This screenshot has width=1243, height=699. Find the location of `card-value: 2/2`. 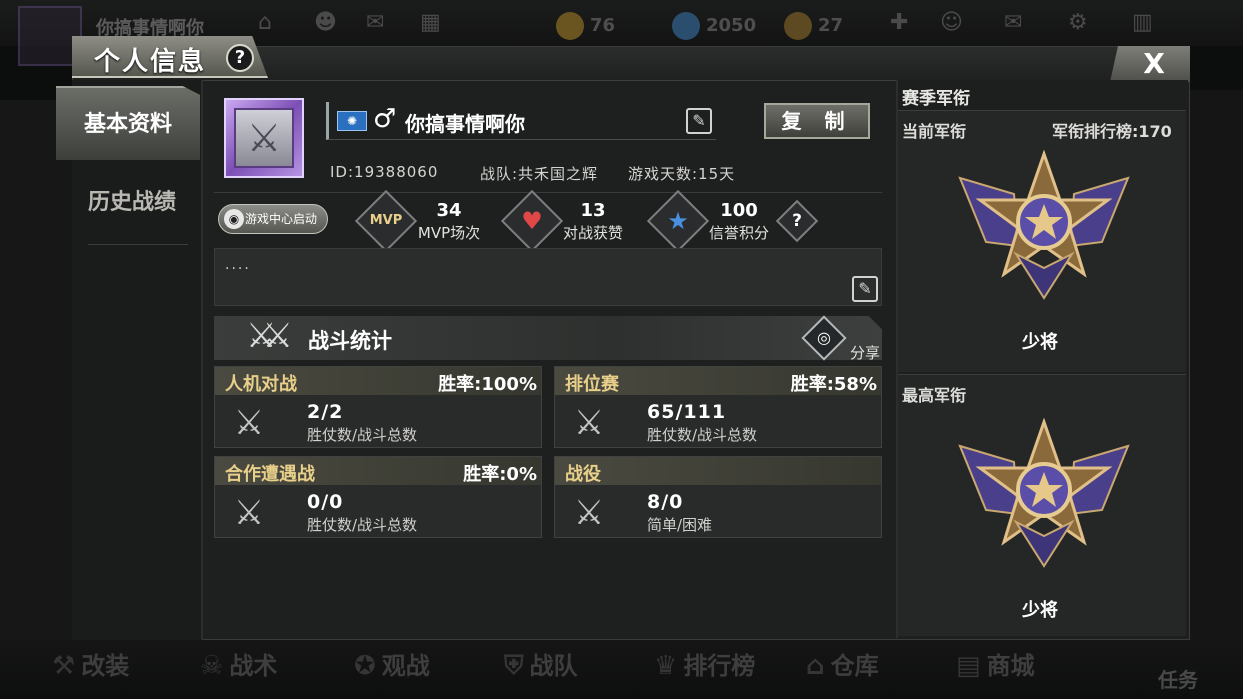

card-value: 2/2 is located at coordinates (325, 412).